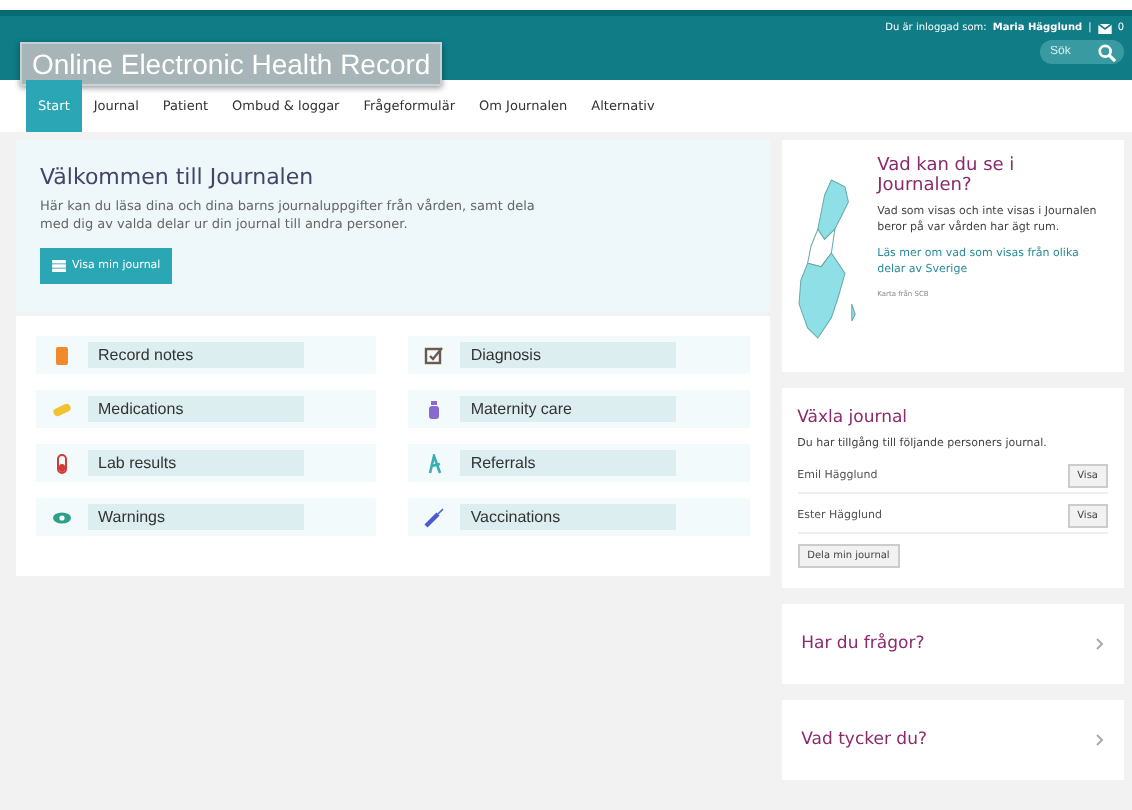 The image size is (1132, 810). Describe the element at coordinates (231, 64) in the screenshot. I see `app-title: Online Electronic Health Record` at that location.